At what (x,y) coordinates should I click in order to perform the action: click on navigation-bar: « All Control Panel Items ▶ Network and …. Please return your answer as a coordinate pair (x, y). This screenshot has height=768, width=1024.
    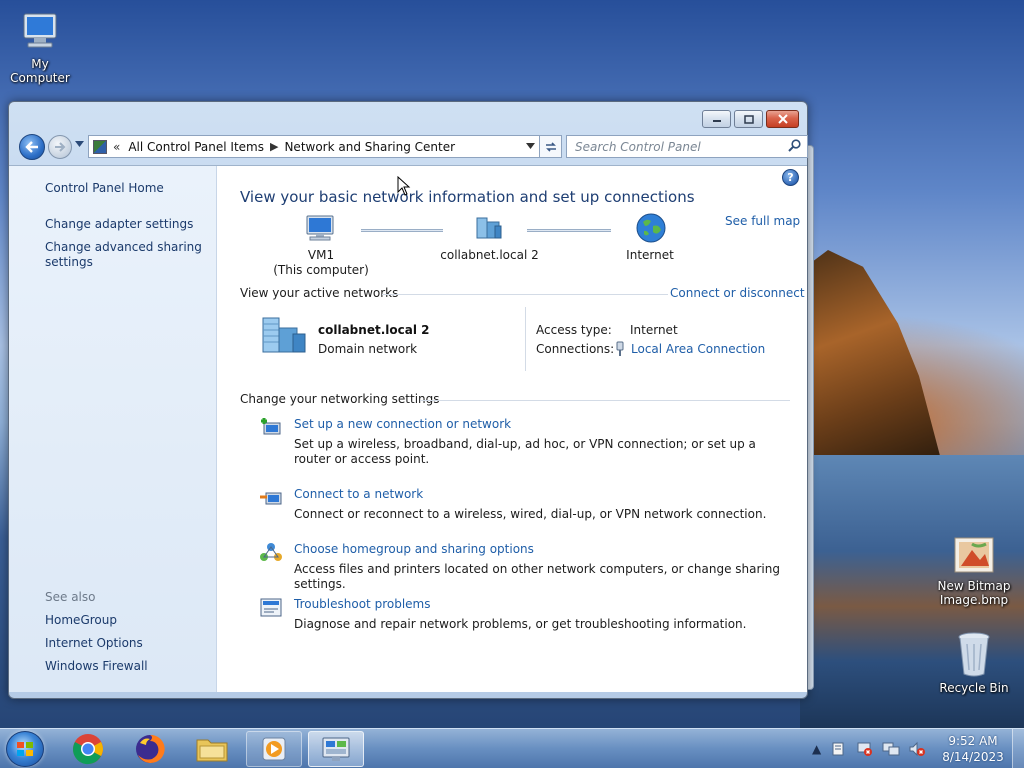
    Looking at the image, I should click on (412, 147).